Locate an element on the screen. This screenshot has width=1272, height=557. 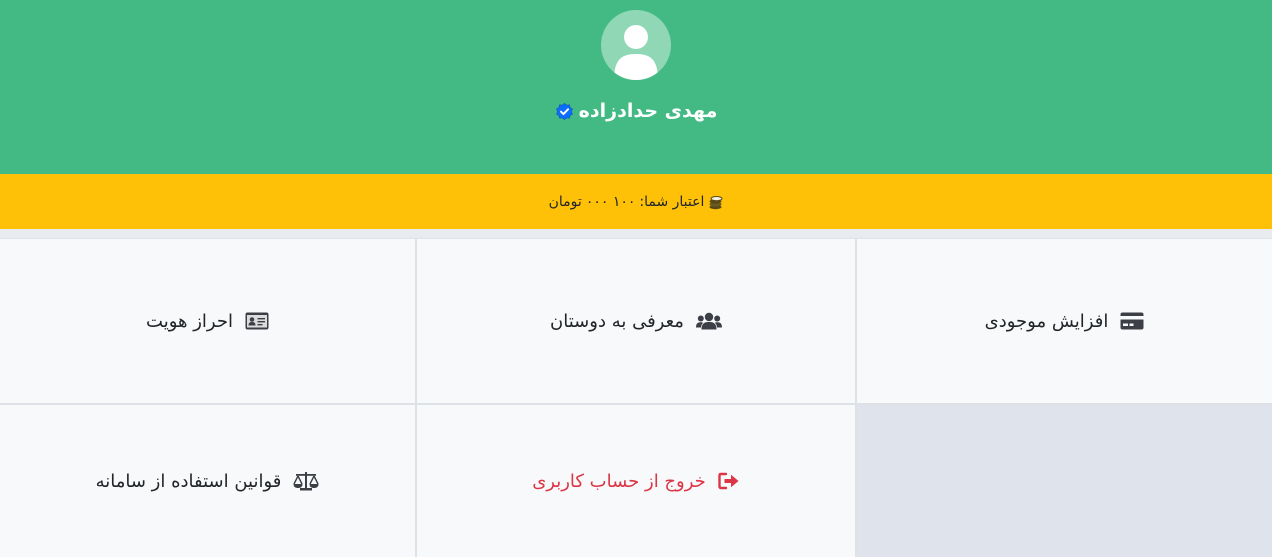
logout-tile: خروج از حساب کاربری is located at coordinates (636, 481).